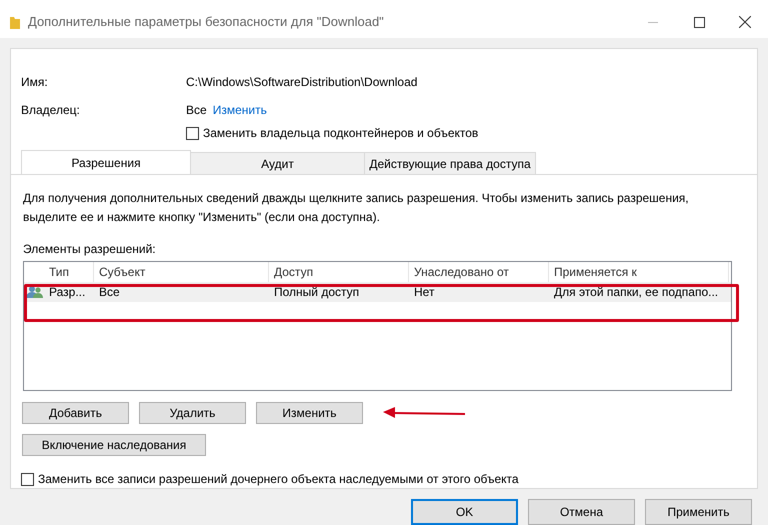 The image size is (768, 525). What do you see at coordinates (302, 82) in the screenshot?
I see `name-value: C:\Windows\SoftwareDistribution\Download` at bounding box center [302, 82].